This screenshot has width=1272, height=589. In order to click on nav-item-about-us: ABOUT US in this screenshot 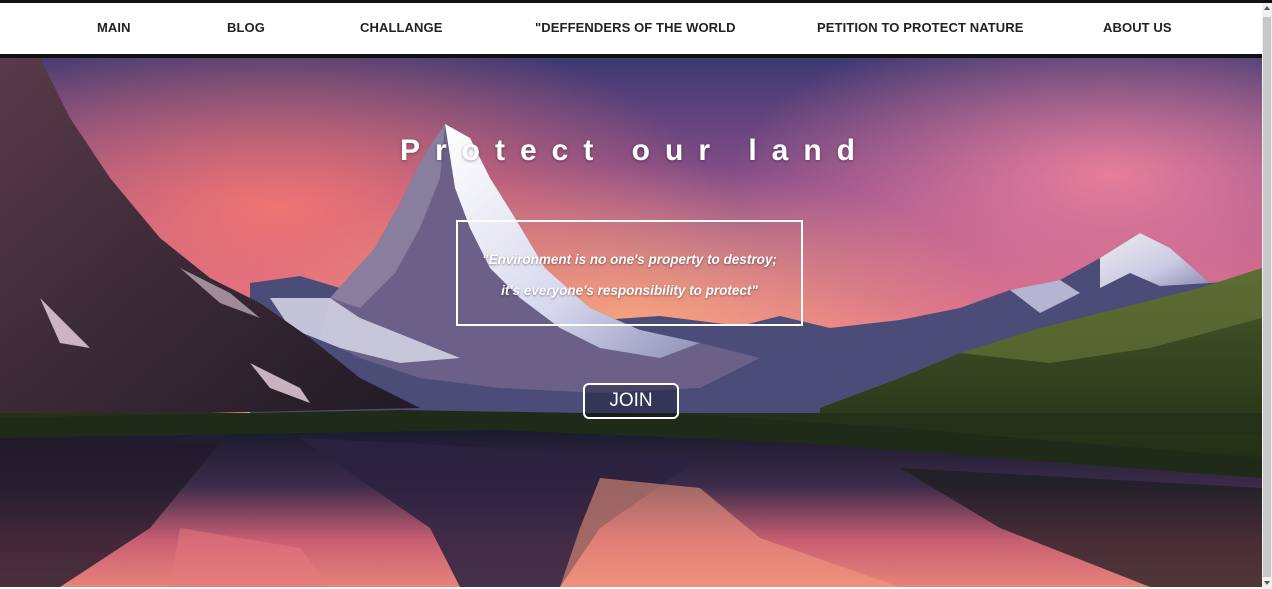, I will do `click(1137, 27)`.